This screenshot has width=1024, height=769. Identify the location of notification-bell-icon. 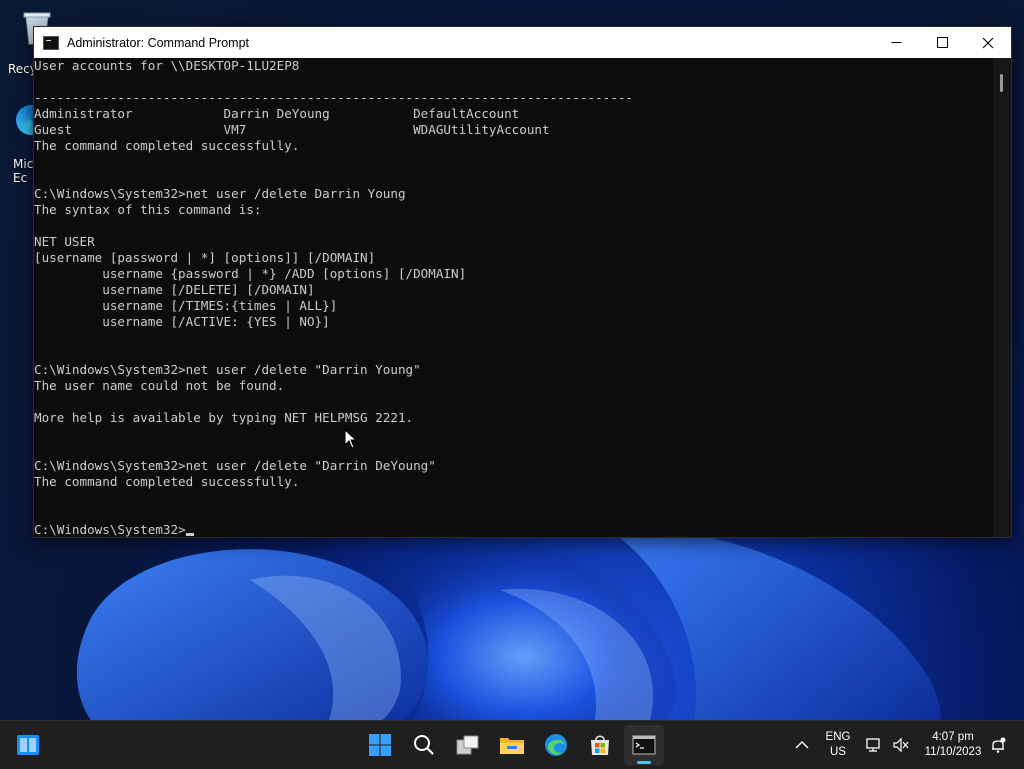
(999, 745).